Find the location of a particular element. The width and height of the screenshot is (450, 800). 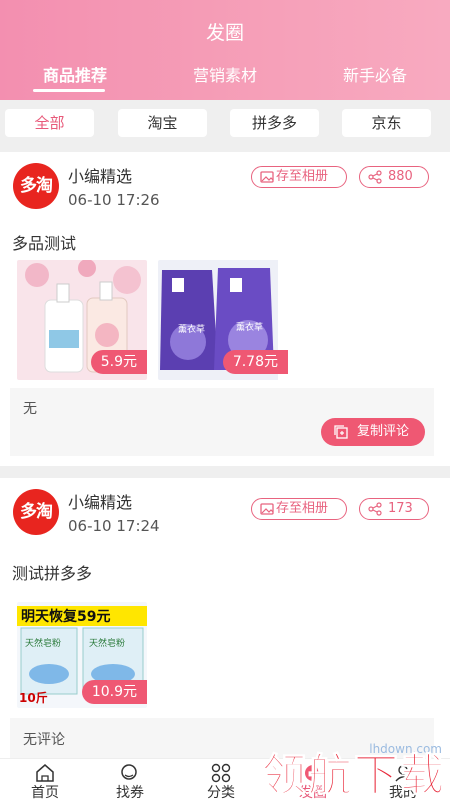

watermark: lhdown.com 领航下载 is located at coordinates (356, 771).